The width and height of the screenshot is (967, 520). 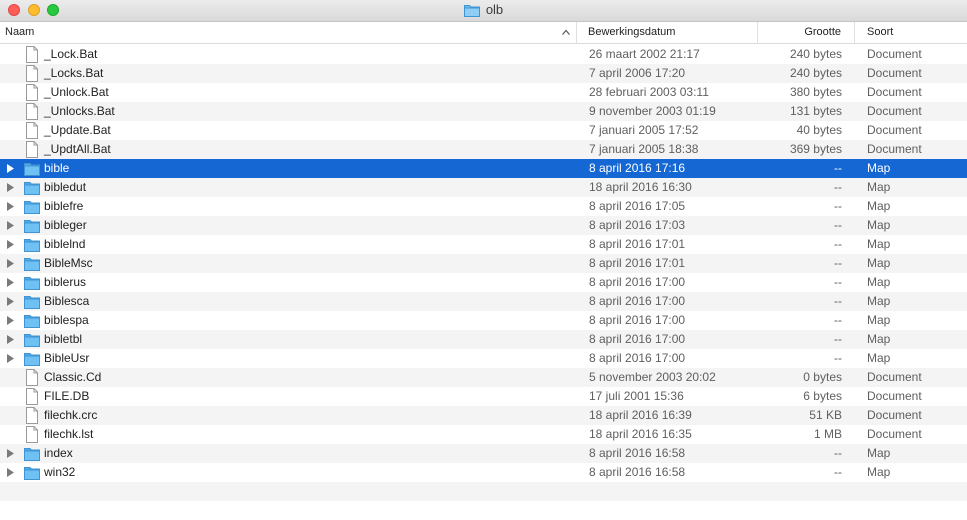 I want to click on file-name: _Lock.Bat, so click(x=71, y=54).